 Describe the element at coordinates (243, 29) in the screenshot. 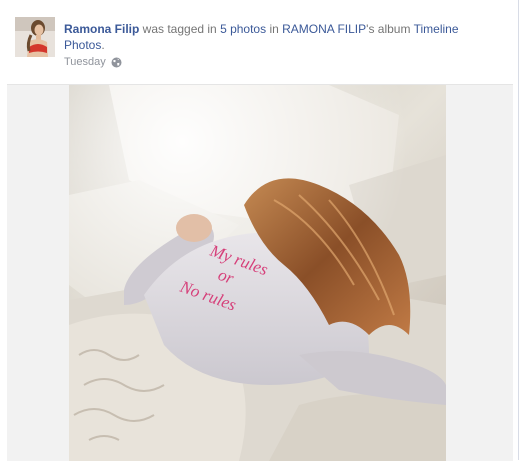

I see `photos-count-link: 5 photos` at that location.